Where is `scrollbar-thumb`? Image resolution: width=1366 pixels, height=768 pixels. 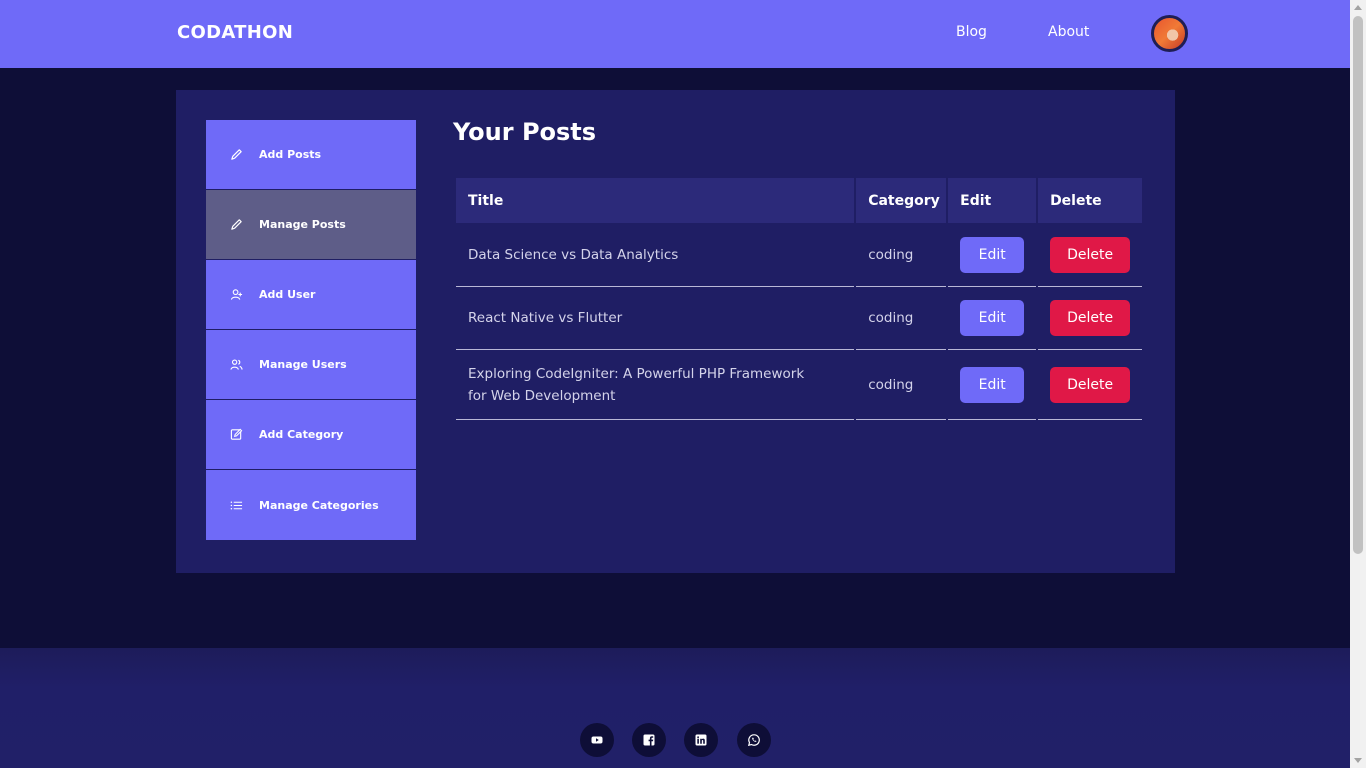 scrollbar-thumb is located at coordinates (1358, 285).